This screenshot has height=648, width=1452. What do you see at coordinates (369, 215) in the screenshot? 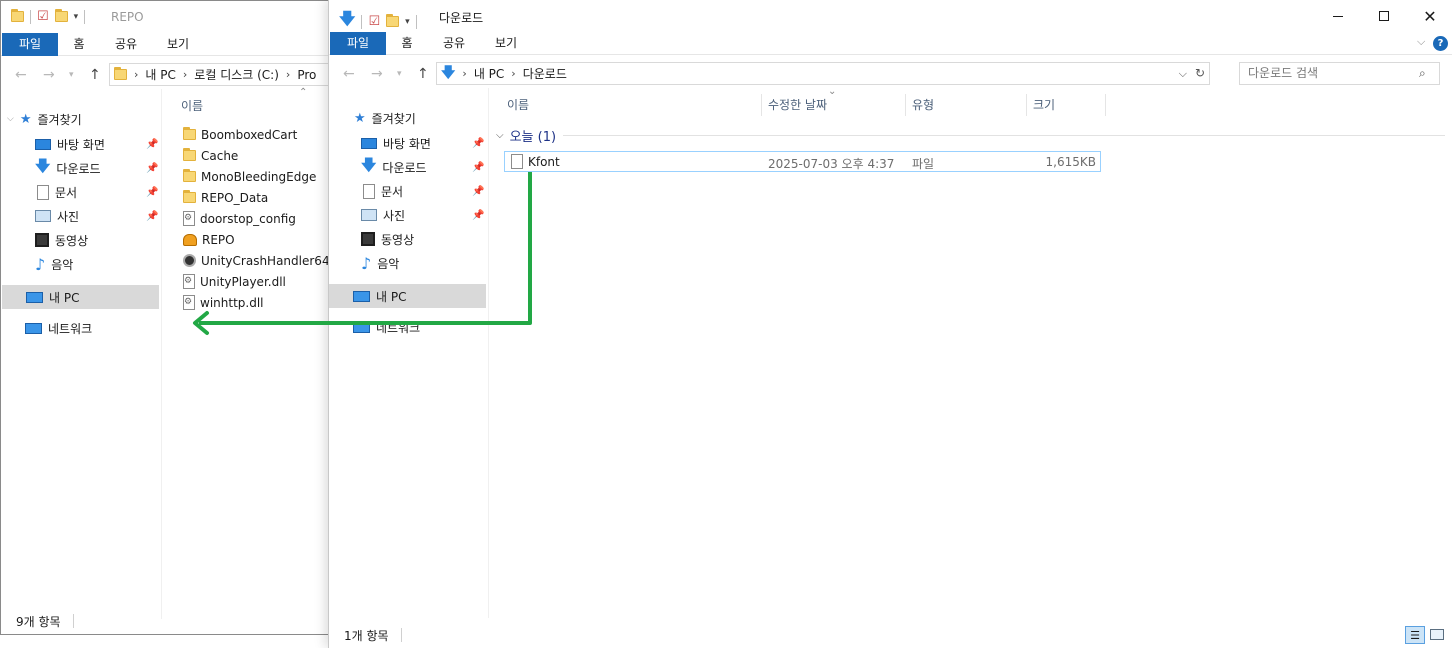
I see `pictures-icon` at bounding box center [369, 215].